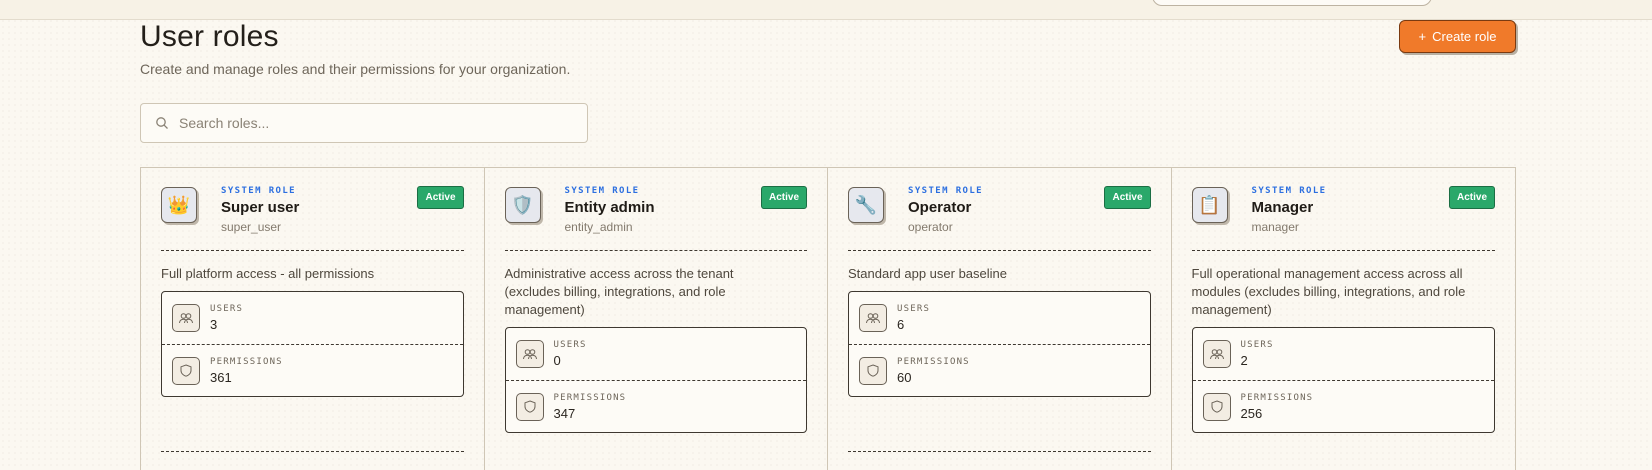 This screenshot has width=1652, height=470. I want to click on role-name: Entity admin, so click(609, 207).